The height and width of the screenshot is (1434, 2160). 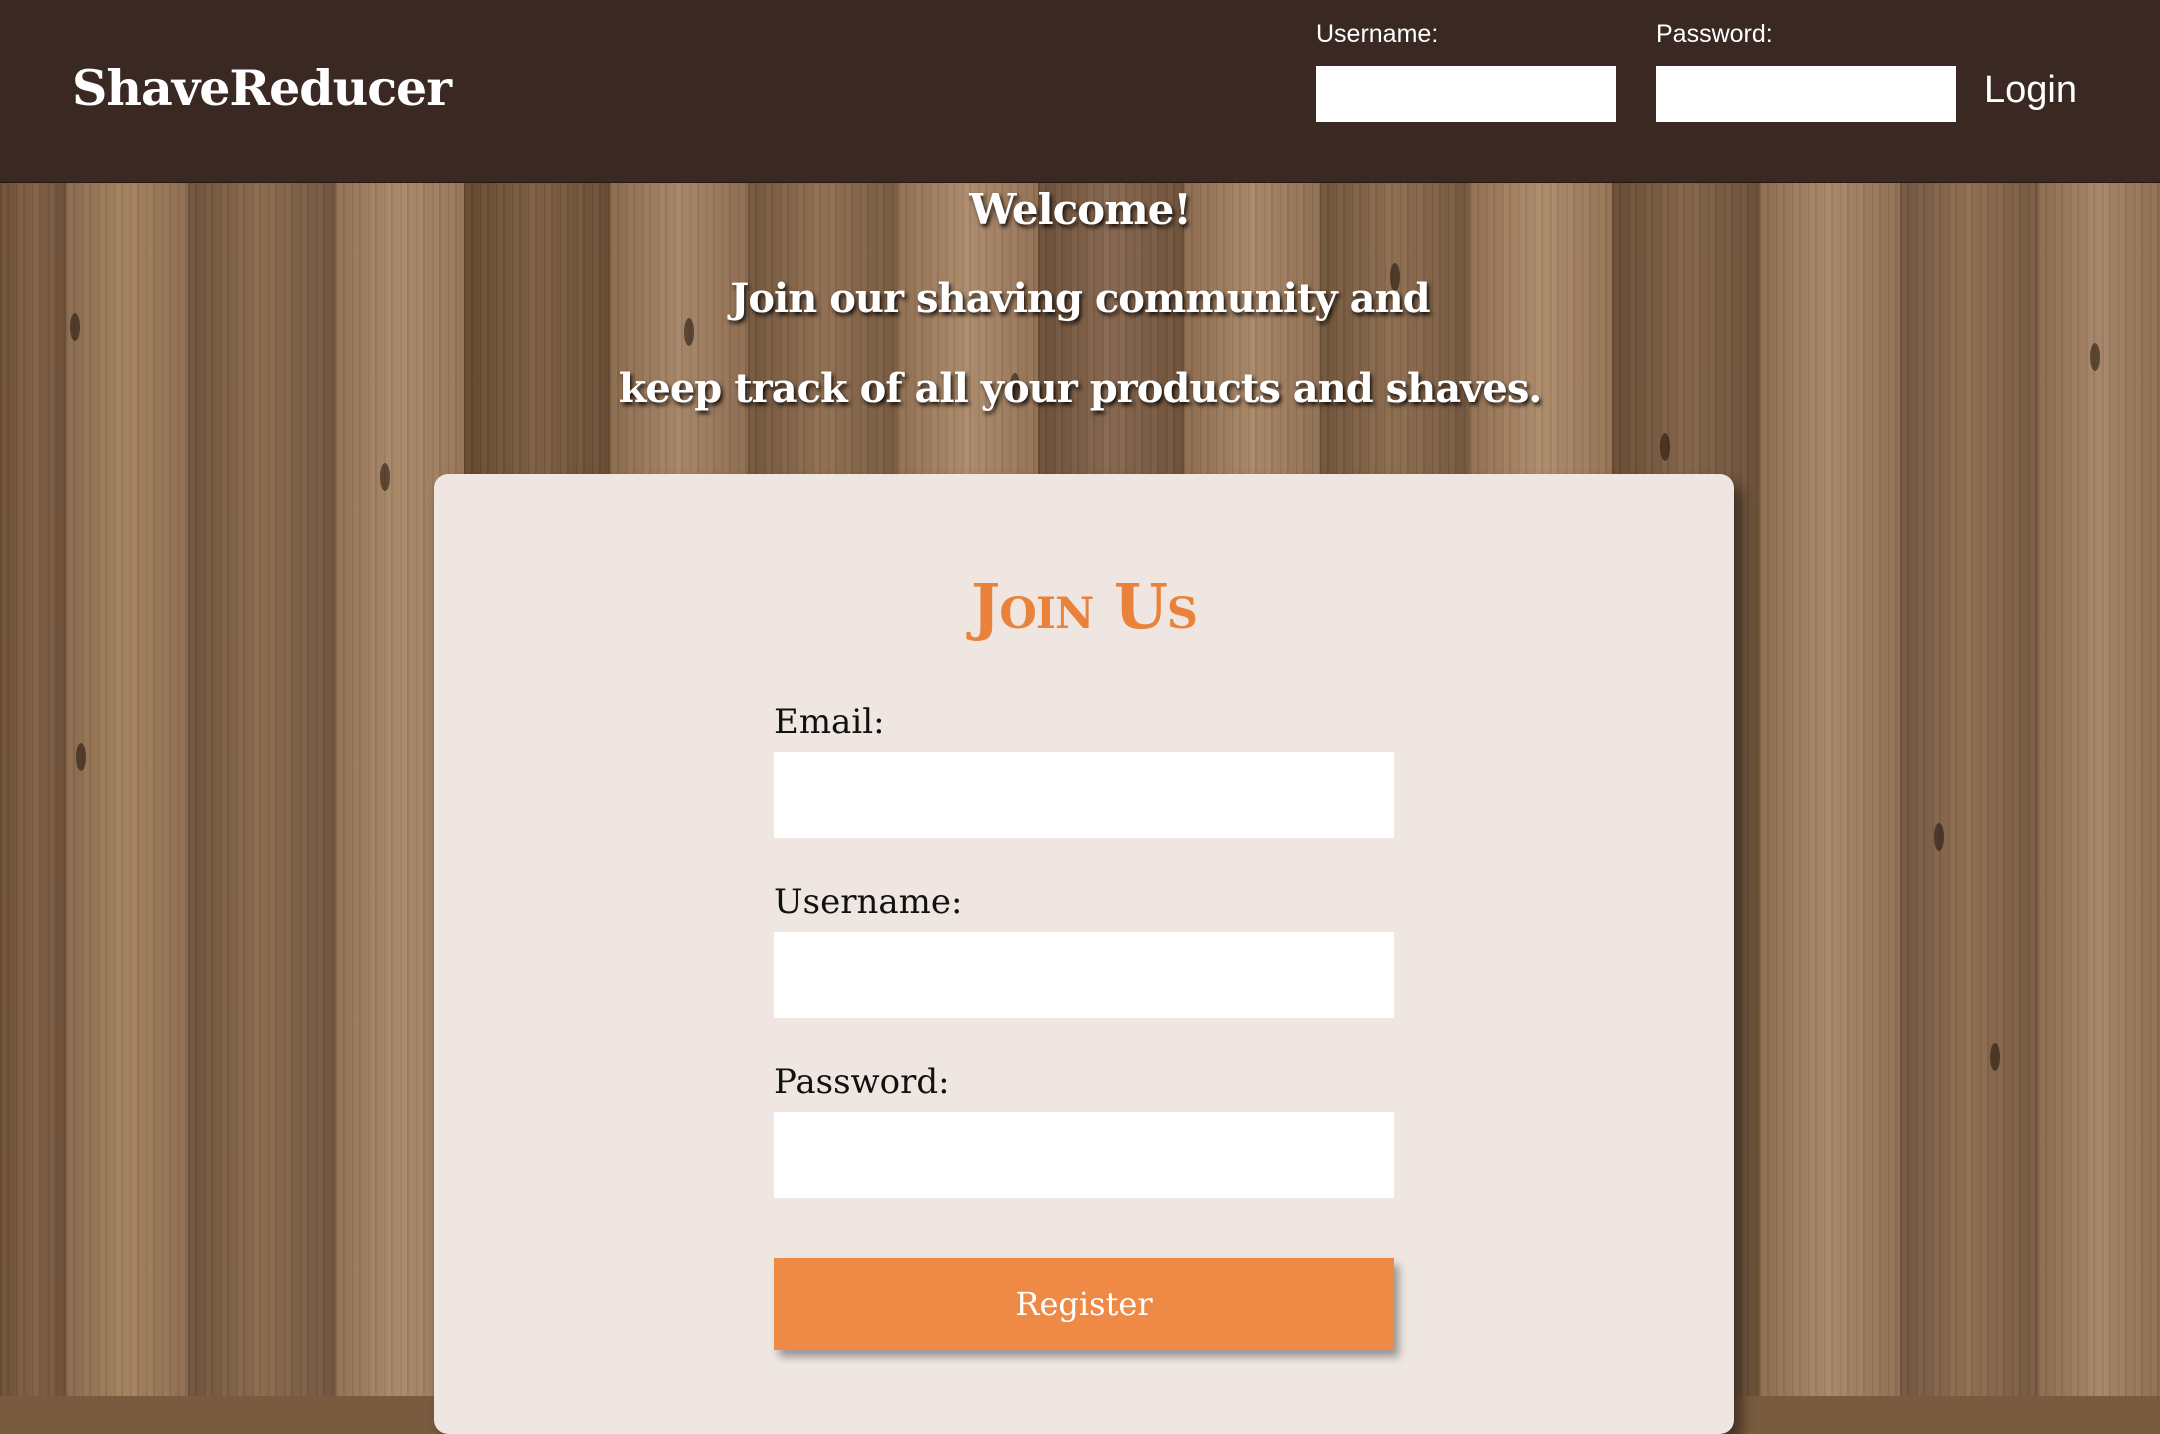 I want to click on password-label: Password:, so click(x=862, y=1082).